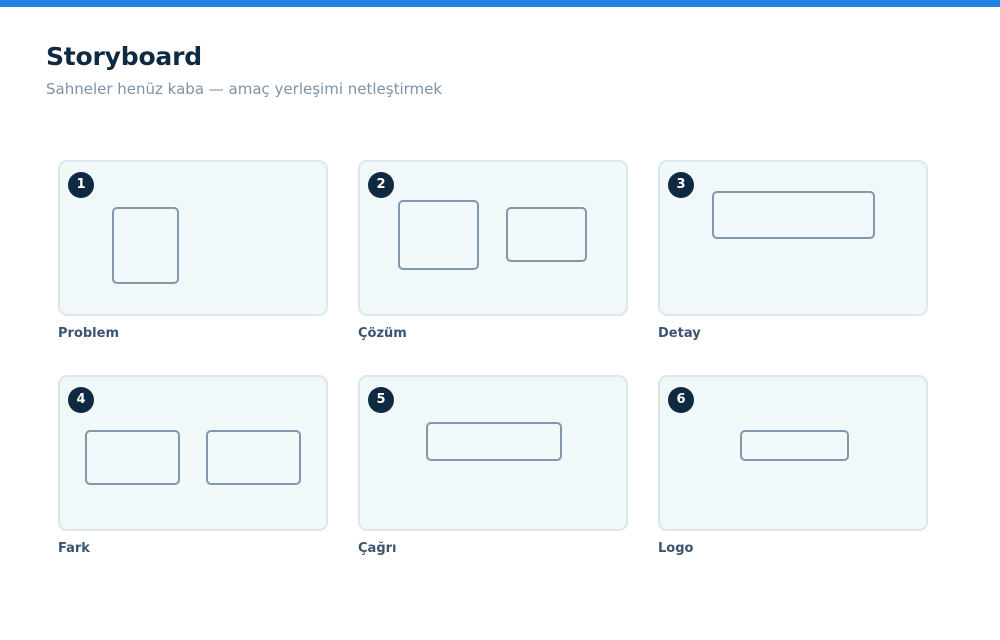 The height and width of the screenshot is (640, 1000). I want to click on scene-label: Çözüm, so click(382, 333).